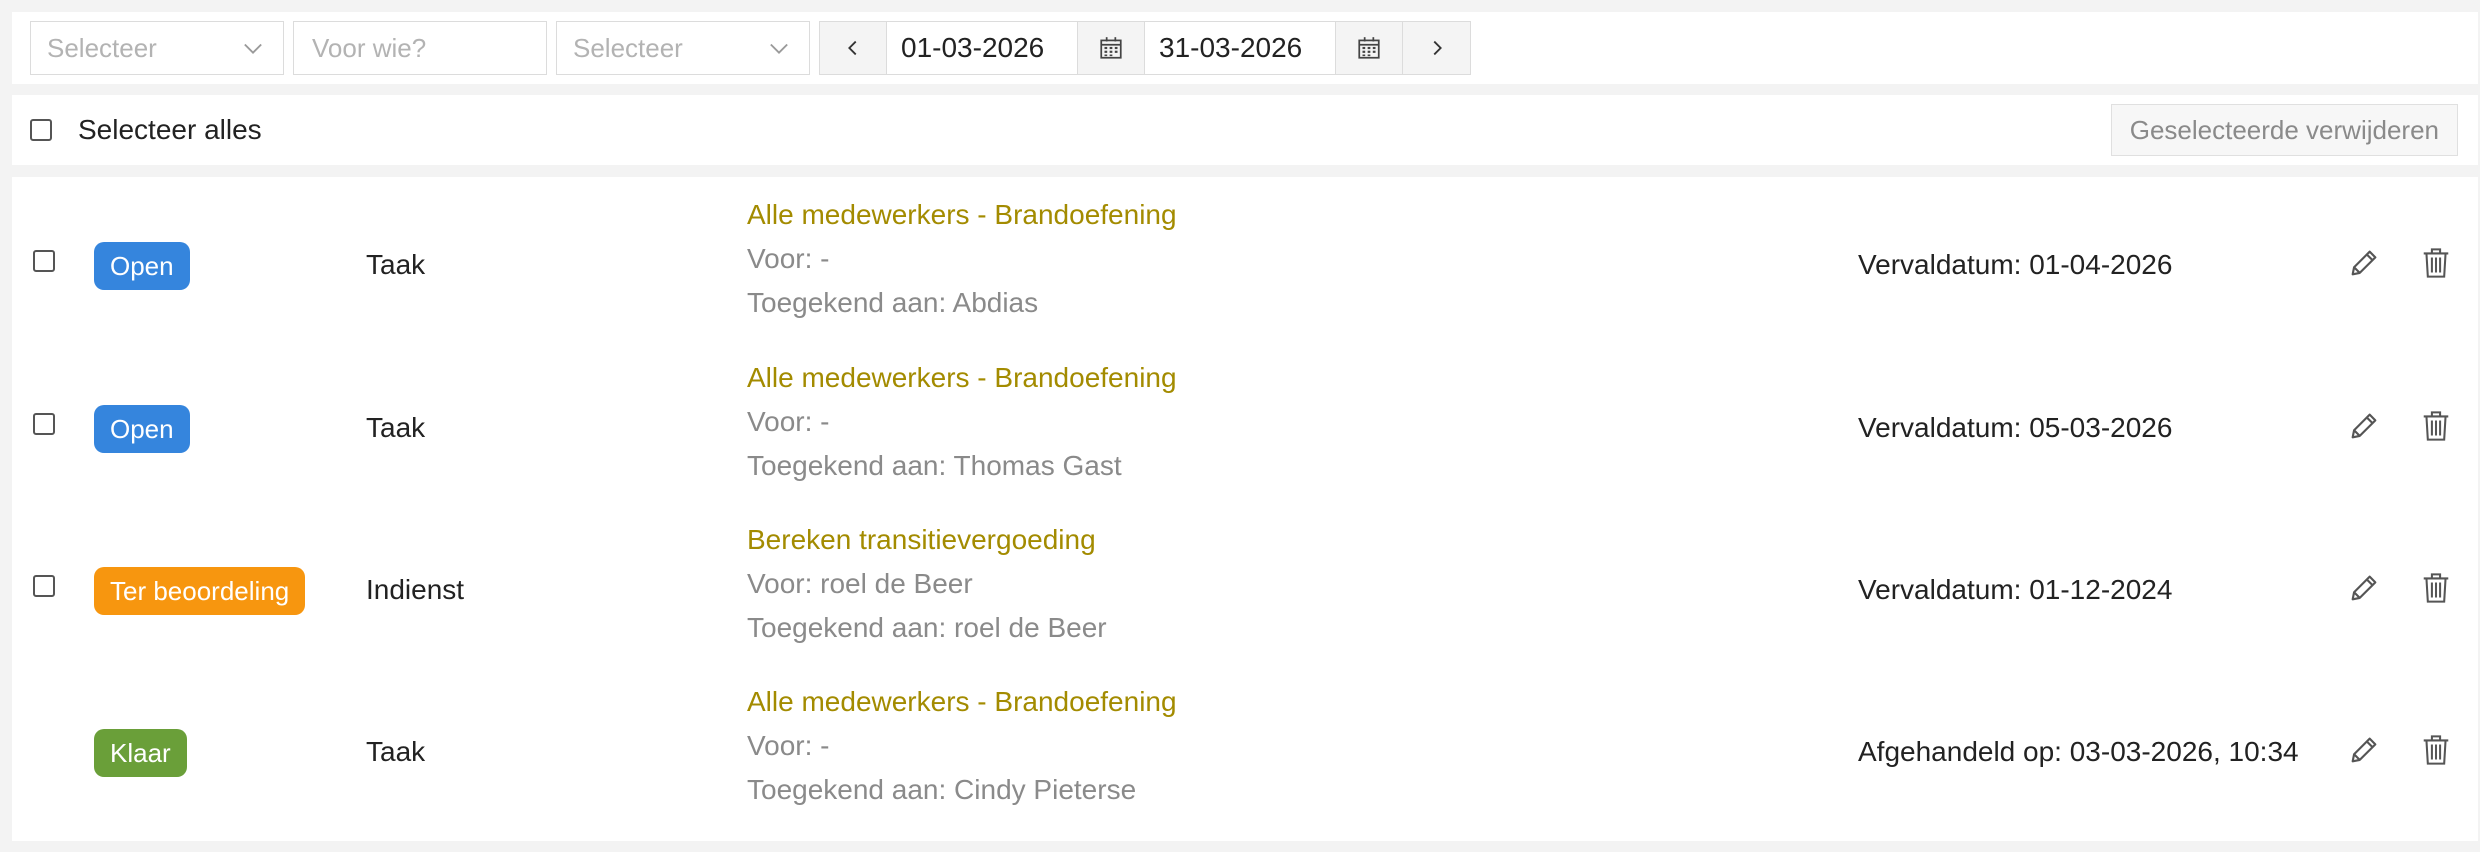  I want to click on for-whom-input, so click(420, 48).